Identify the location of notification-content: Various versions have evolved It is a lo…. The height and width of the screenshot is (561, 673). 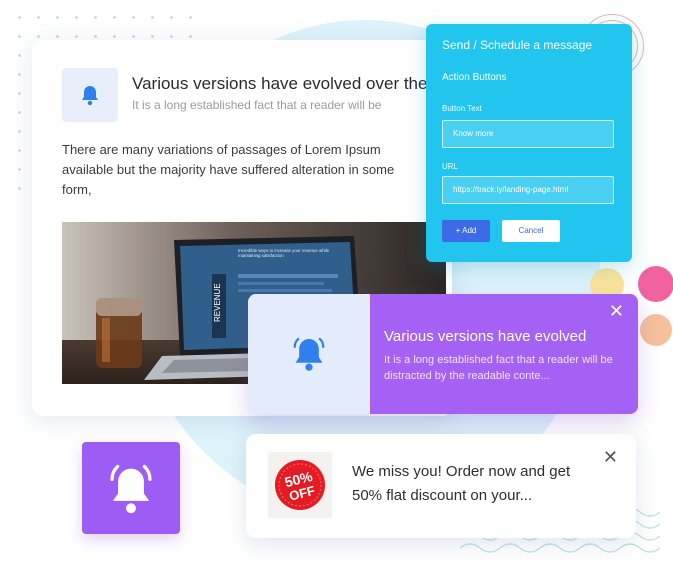
(504, 354).